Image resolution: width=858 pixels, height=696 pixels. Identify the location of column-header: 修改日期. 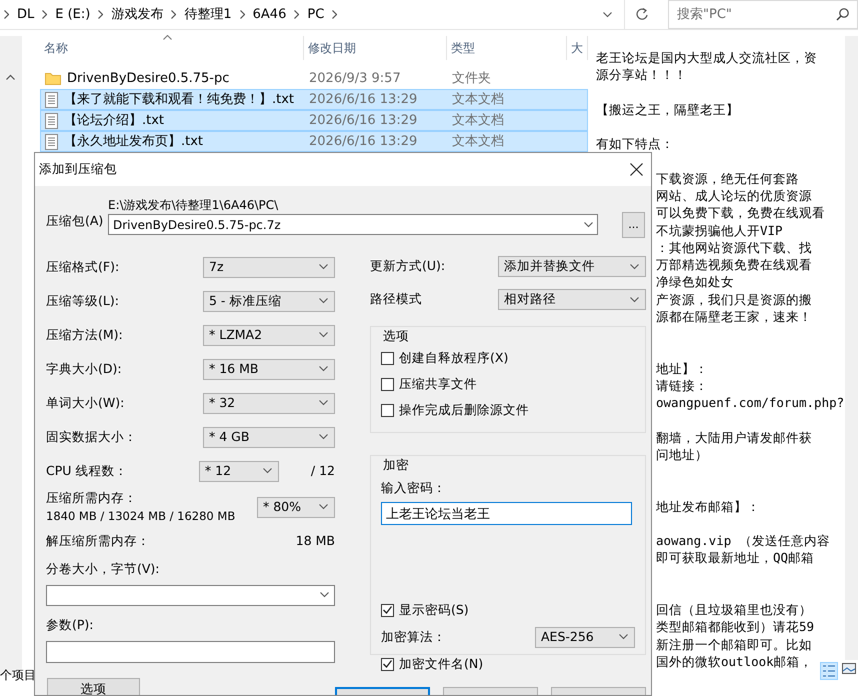
(375, 48).